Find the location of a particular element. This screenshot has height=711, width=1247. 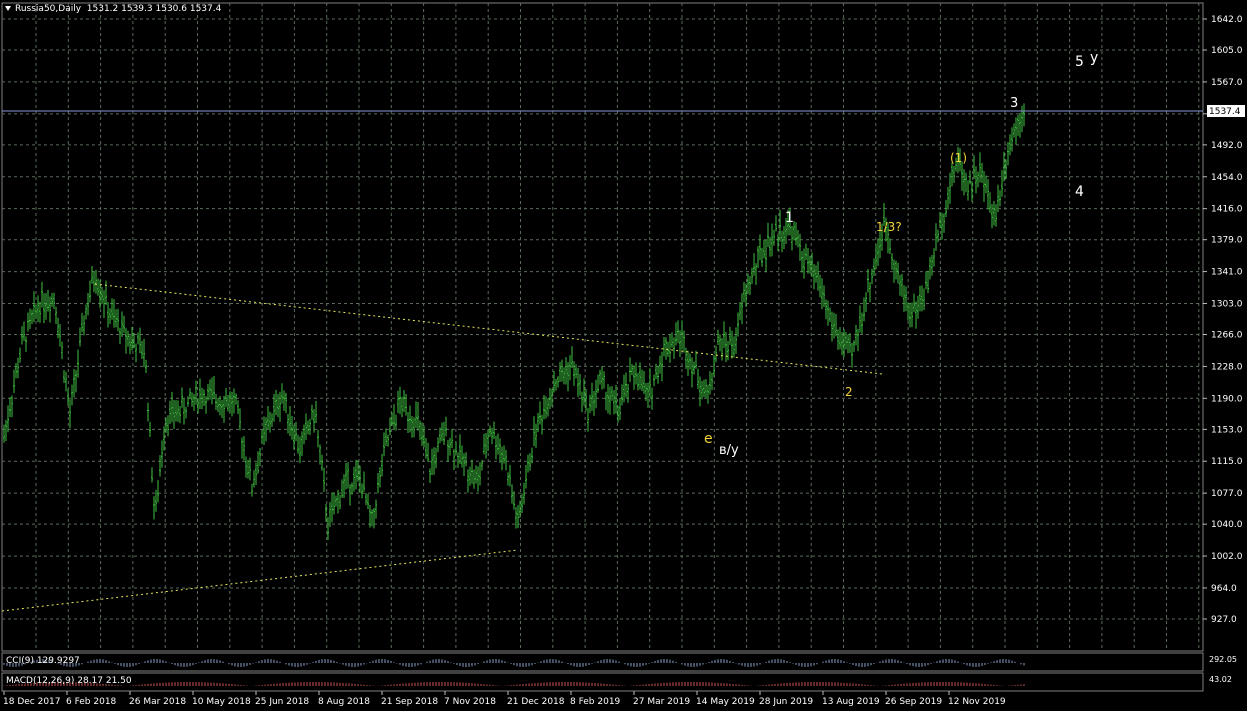

time-tick-label: 14 May 2019 is located at coordinates (725, 702).